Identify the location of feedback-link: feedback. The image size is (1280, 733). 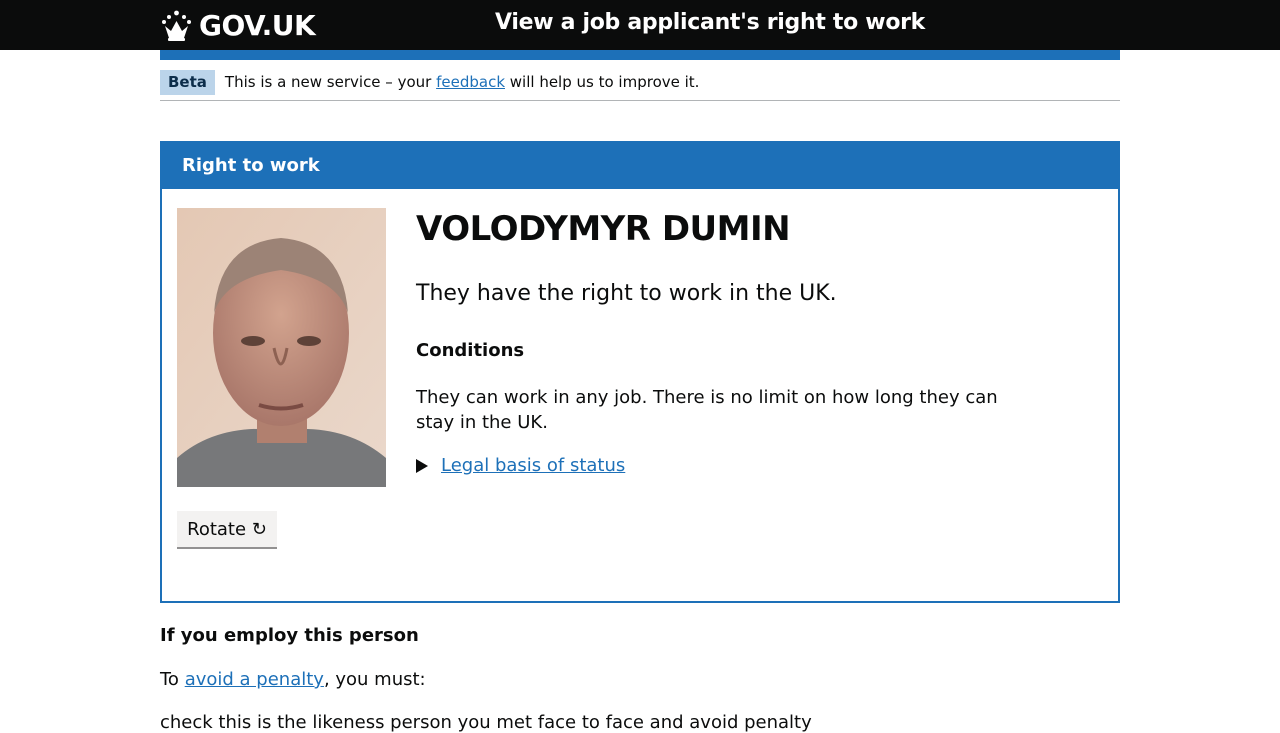
(470, 82).